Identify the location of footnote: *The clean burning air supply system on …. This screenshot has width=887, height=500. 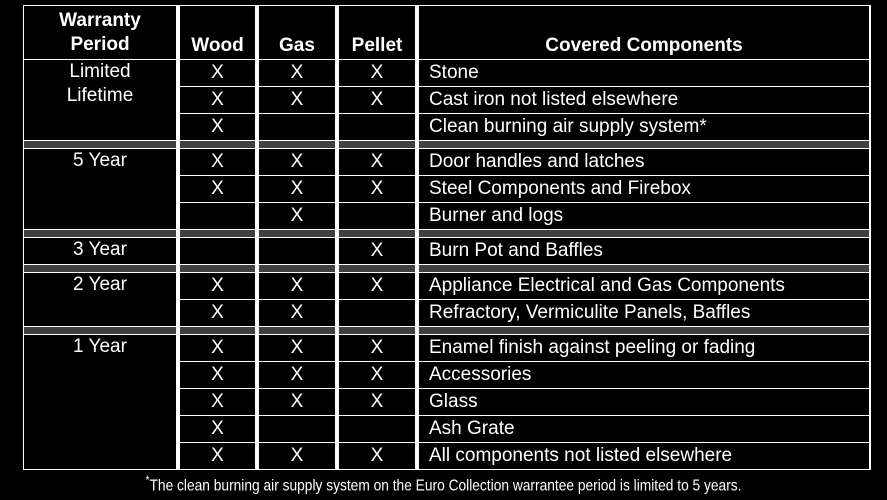
(443, 484).